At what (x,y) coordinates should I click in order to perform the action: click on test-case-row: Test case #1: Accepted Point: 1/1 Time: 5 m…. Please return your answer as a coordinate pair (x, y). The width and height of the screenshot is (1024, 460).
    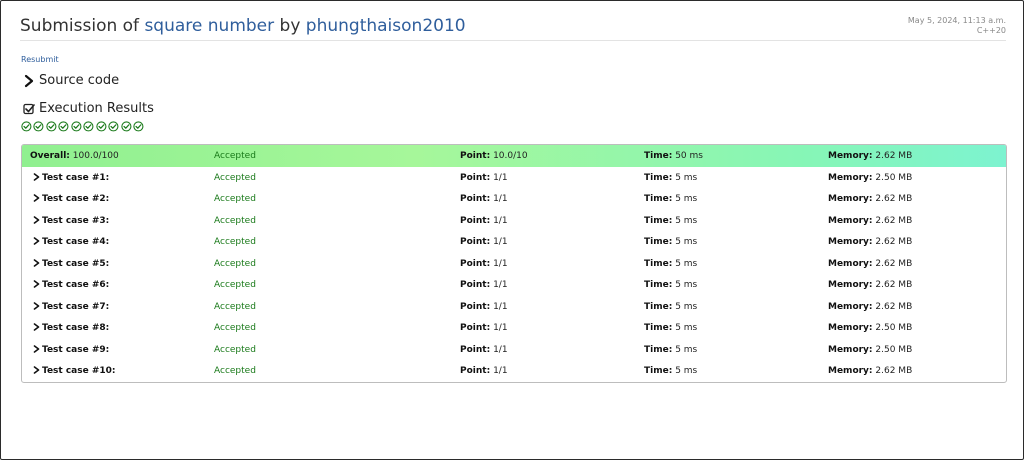
    Looking at the image, I should click on (514, 178).